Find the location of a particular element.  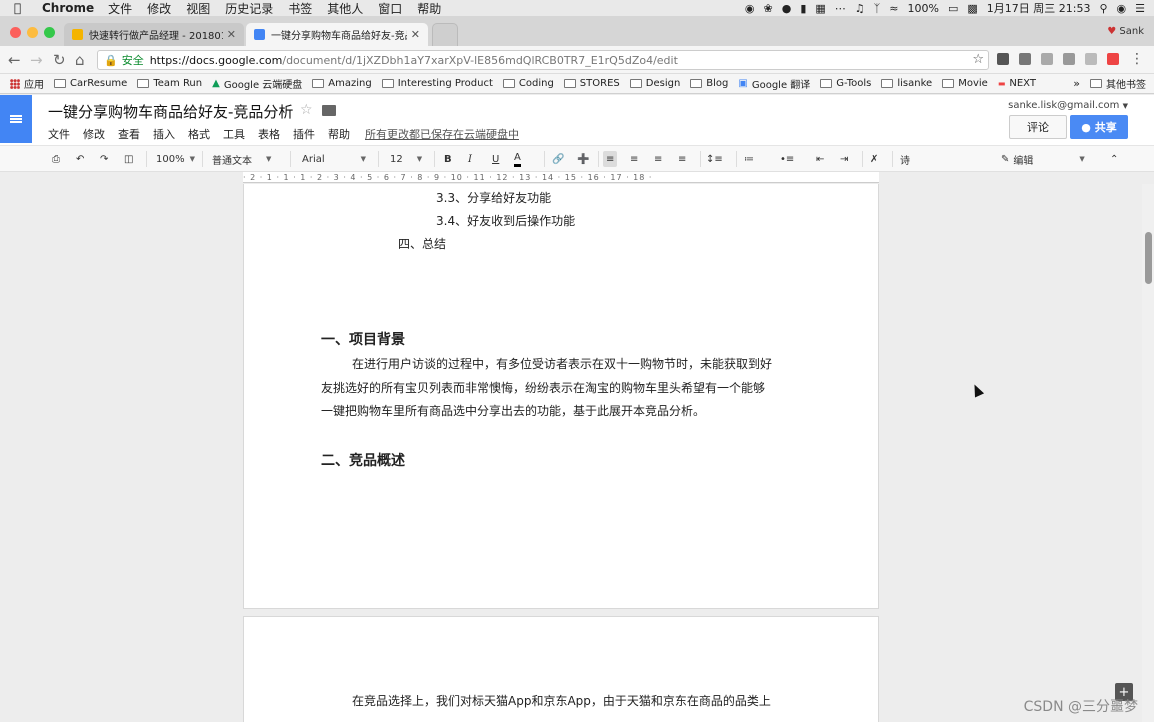

bookmark-apps: 应用 is located at coordinates (27, 83).